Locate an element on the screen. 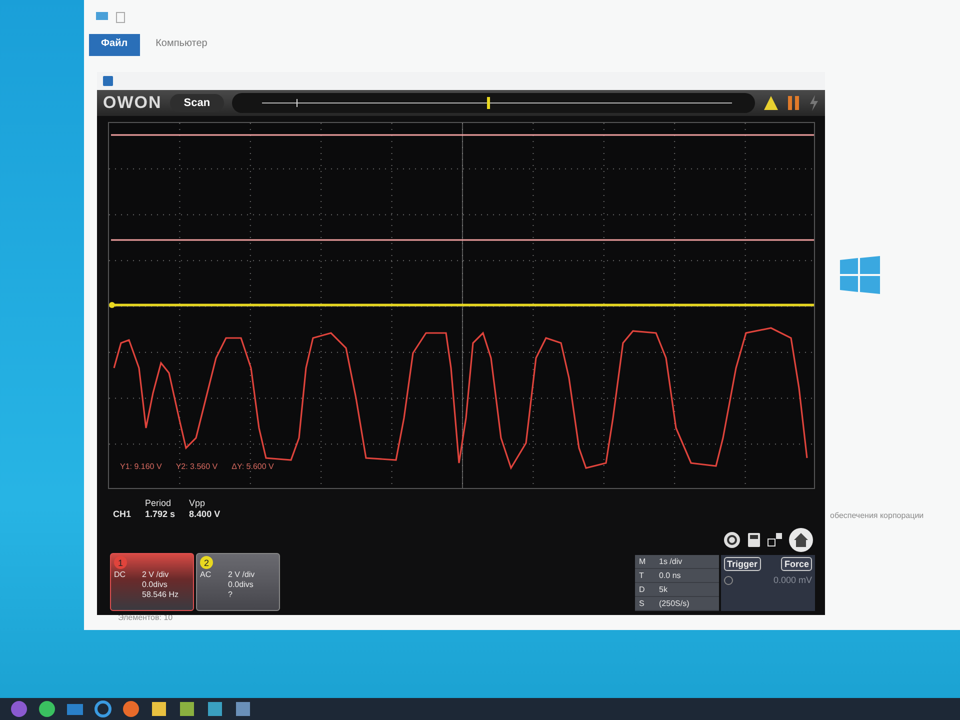 The image size is (960, 720). pause-icon is located at coordinates (794, 103).